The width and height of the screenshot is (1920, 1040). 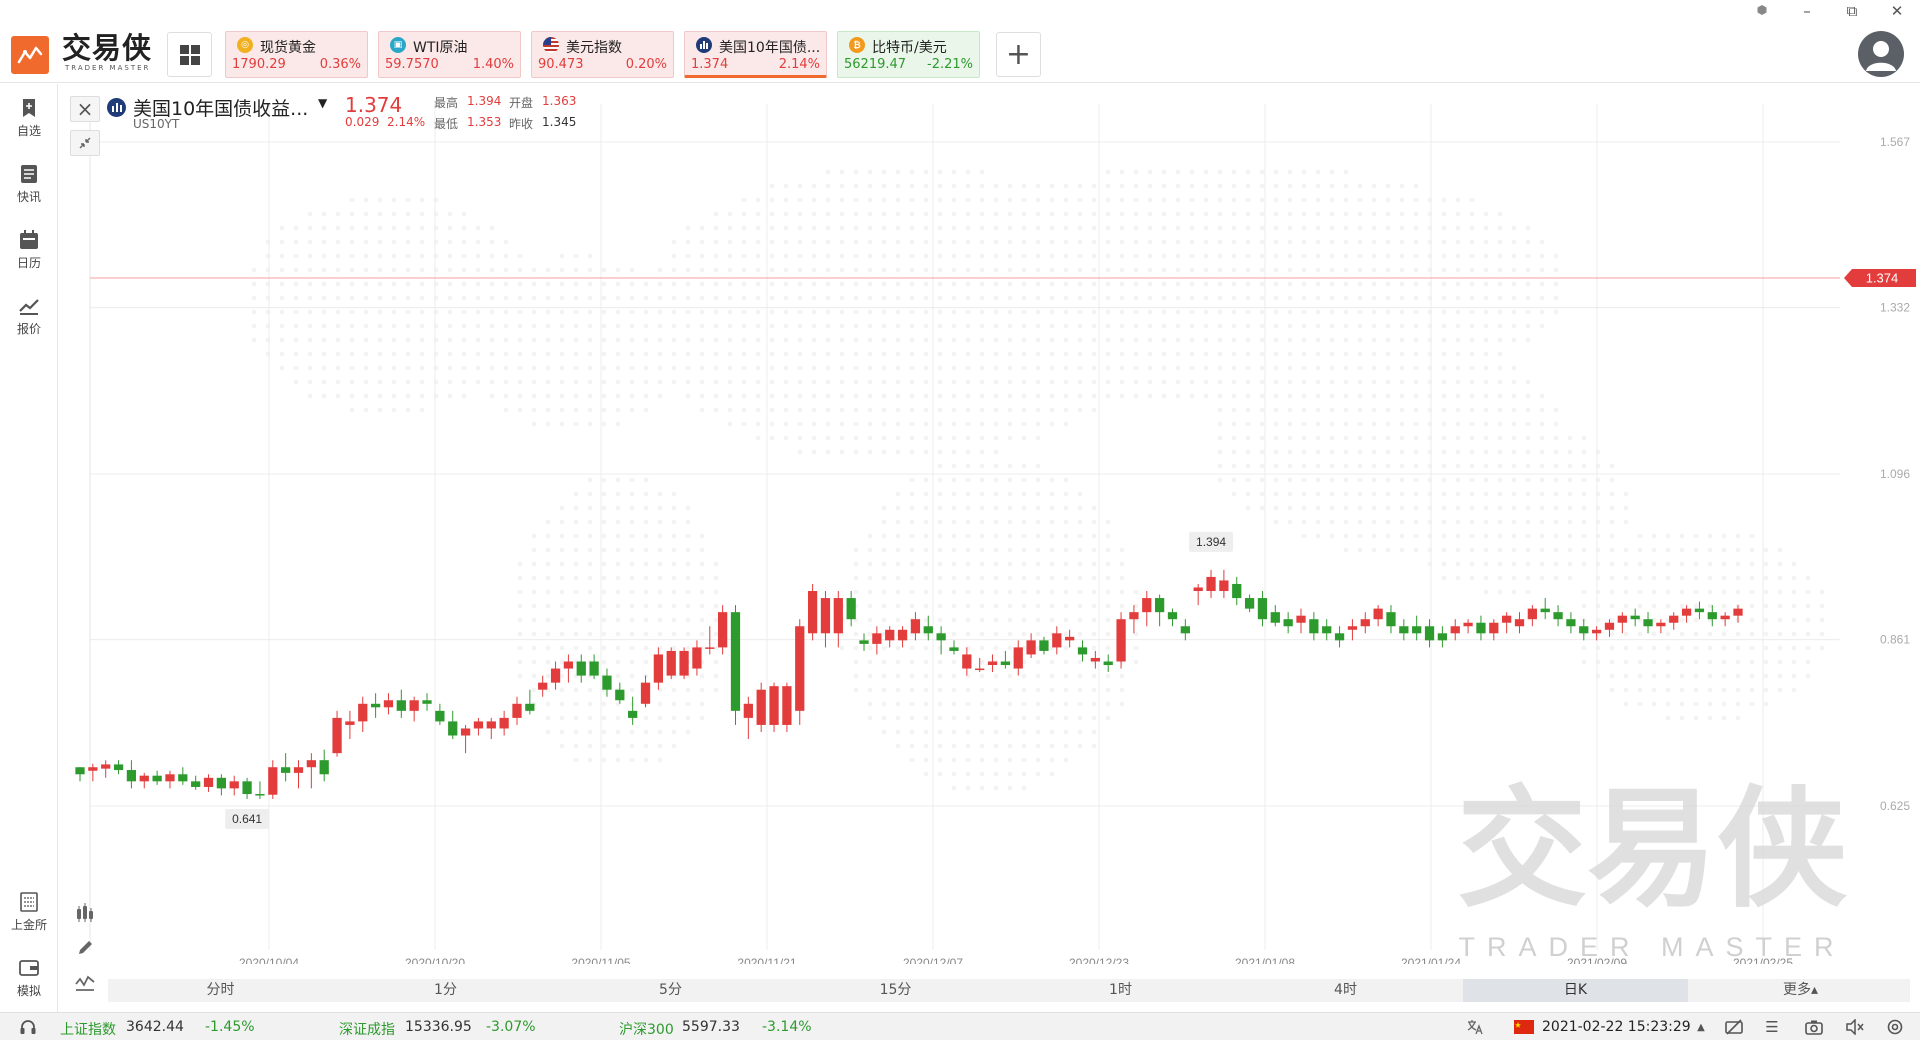 I want to click on indicator-button, so click(x=85, y=913).